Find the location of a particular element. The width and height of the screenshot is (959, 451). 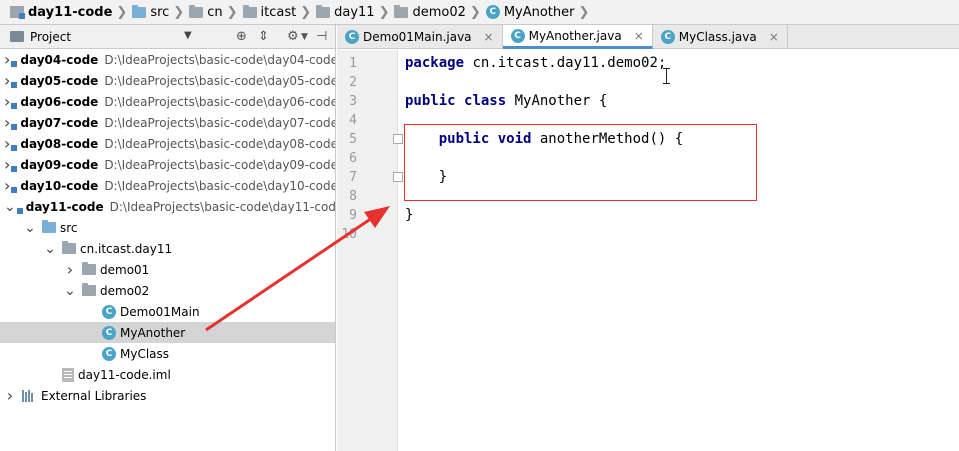

code-line: public class MyAnother { is located at coordinates (506, 101).